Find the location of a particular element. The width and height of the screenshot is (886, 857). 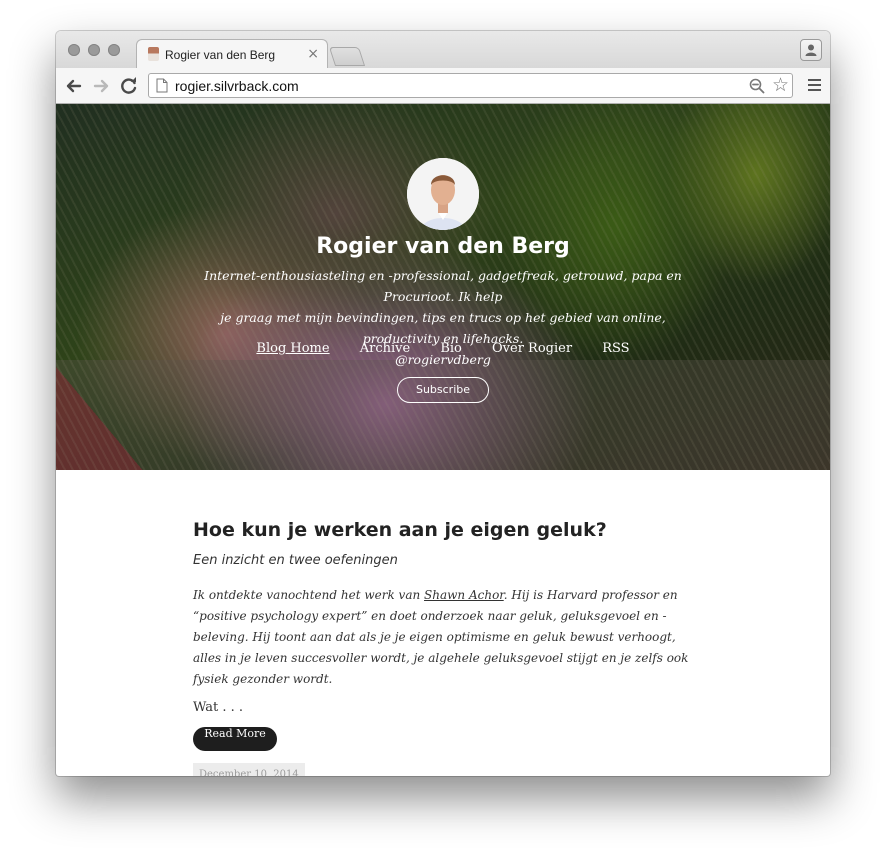

bookmark-star-icon: ☆ is located at coordinates (780, 85).